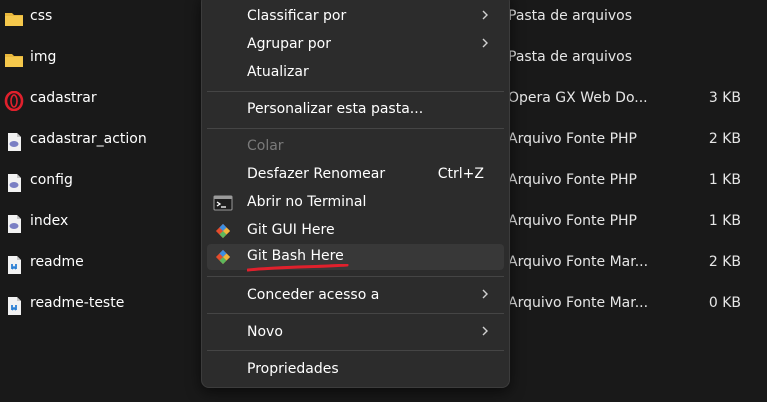 The height and width of the screenshot is (402, 767). I want to click on menu-item-label: Colar, so click(265, 146).